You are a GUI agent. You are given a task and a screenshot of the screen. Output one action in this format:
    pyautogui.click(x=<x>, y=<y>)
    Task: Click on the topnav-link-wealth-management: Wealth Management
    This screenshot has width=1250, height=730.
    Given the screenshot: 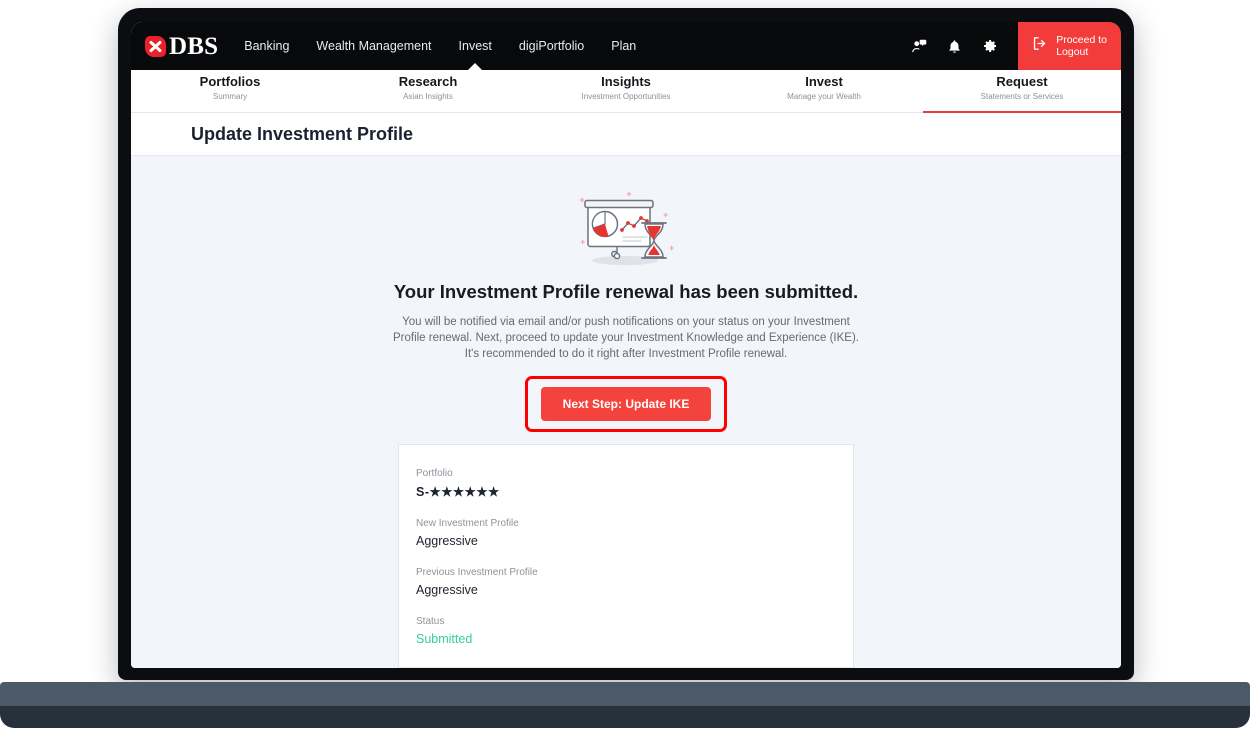 What is the action you would take?
    pyautogui.click(x=373, y=46)
    